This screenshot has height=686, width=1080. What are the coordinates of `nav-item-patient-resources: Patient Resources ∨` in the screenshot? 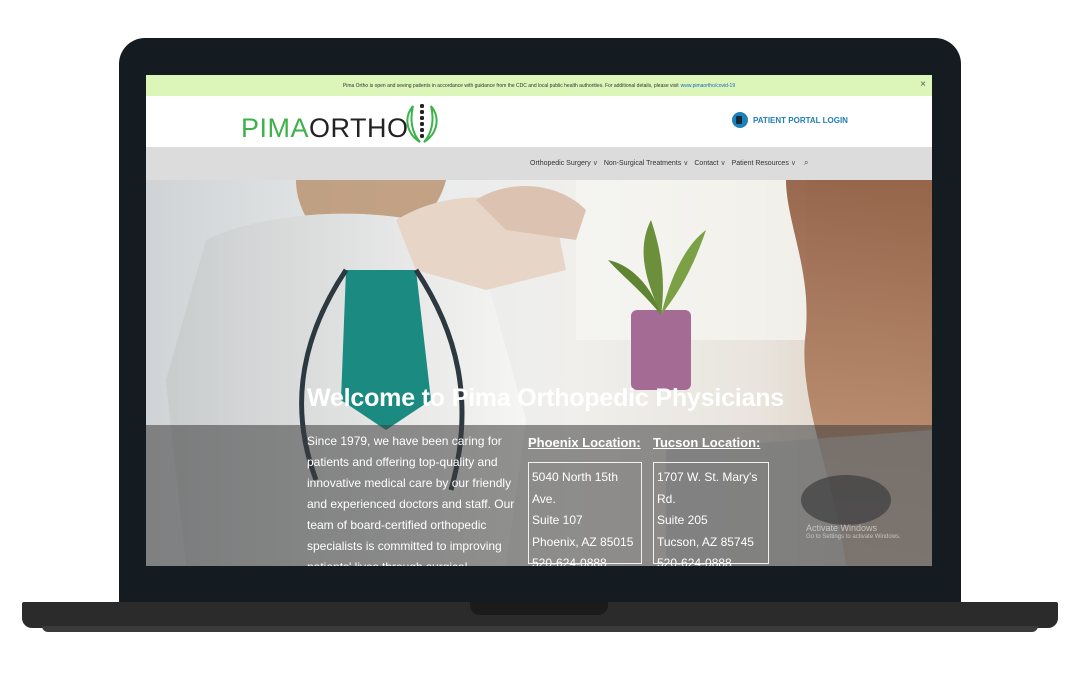 It's located at (764, 163).